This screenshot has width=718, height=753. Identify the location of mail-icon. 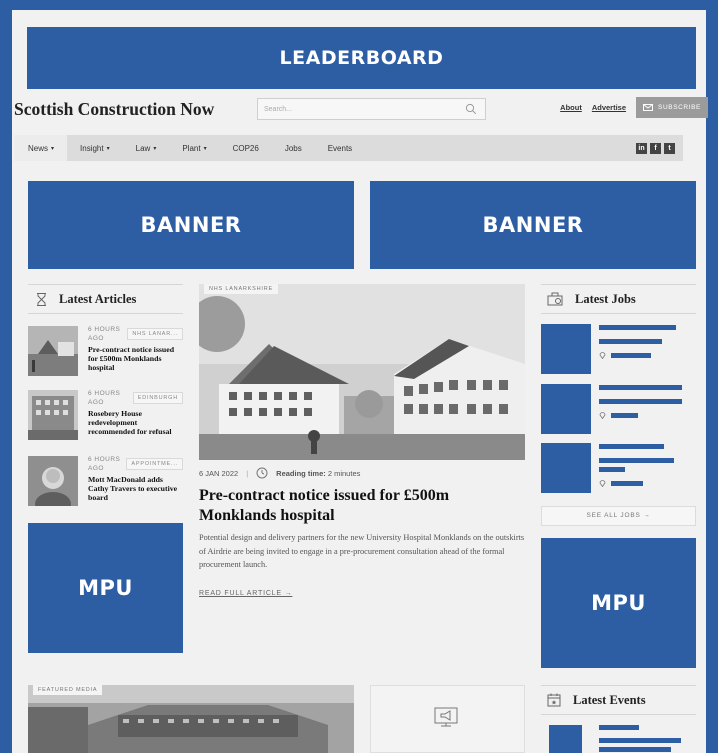
(648, 107).